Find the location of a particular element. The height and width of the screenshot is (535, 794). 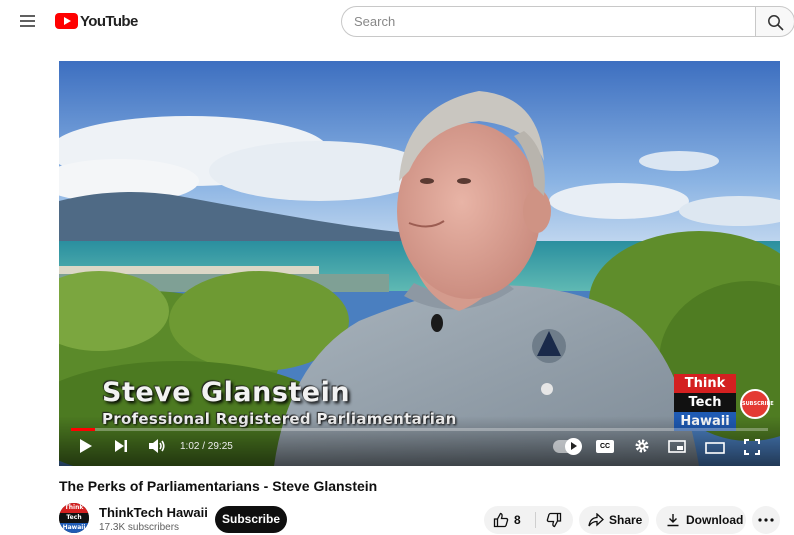

volume-button is located at coordinates (157, 448).